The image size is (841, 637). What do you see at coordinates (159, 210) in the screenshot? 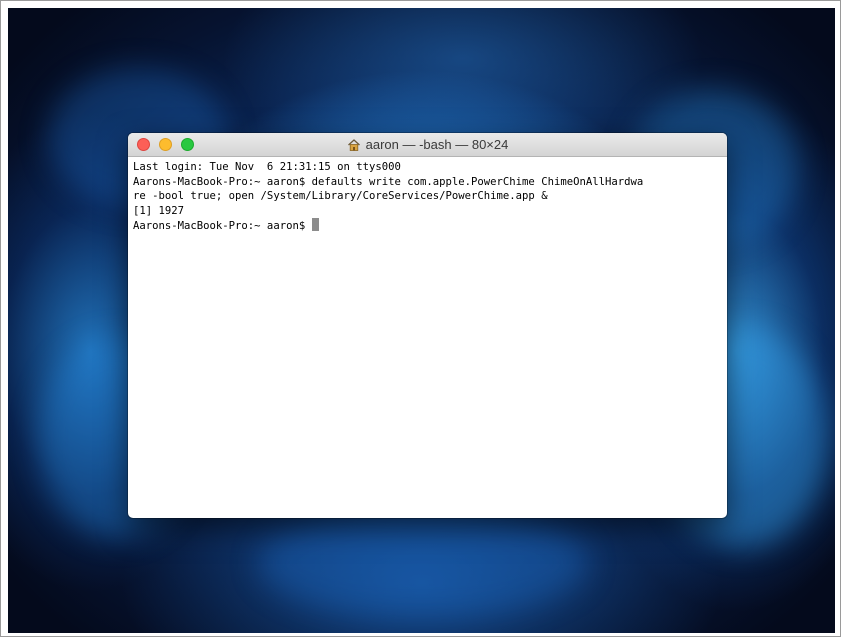
I see `terminal-line: [1] 1927` at bounding box center [159, 210].